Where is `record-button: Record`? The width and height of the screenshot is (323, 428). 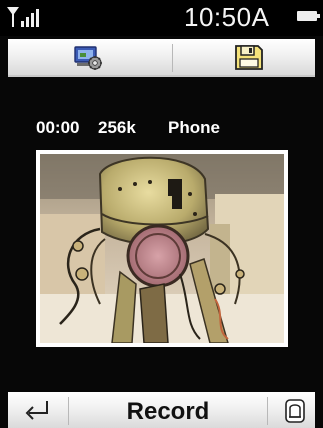
record-button: Record is located at coordinates (168, 410).